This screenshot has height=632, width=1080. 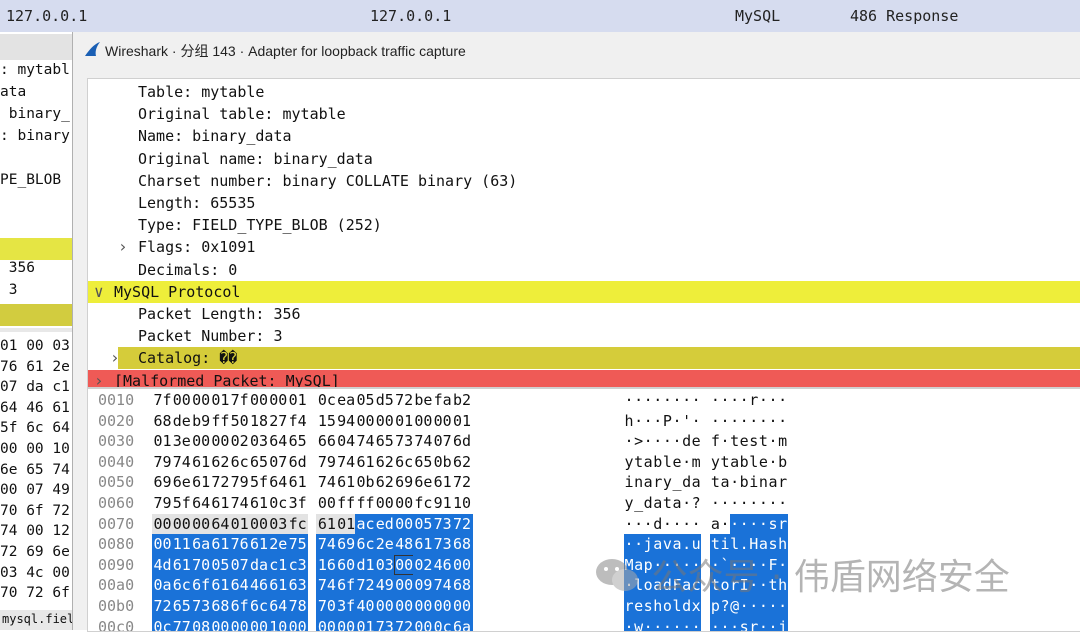 I want to click on hex-byte: 48, so click(x=404, y=544).